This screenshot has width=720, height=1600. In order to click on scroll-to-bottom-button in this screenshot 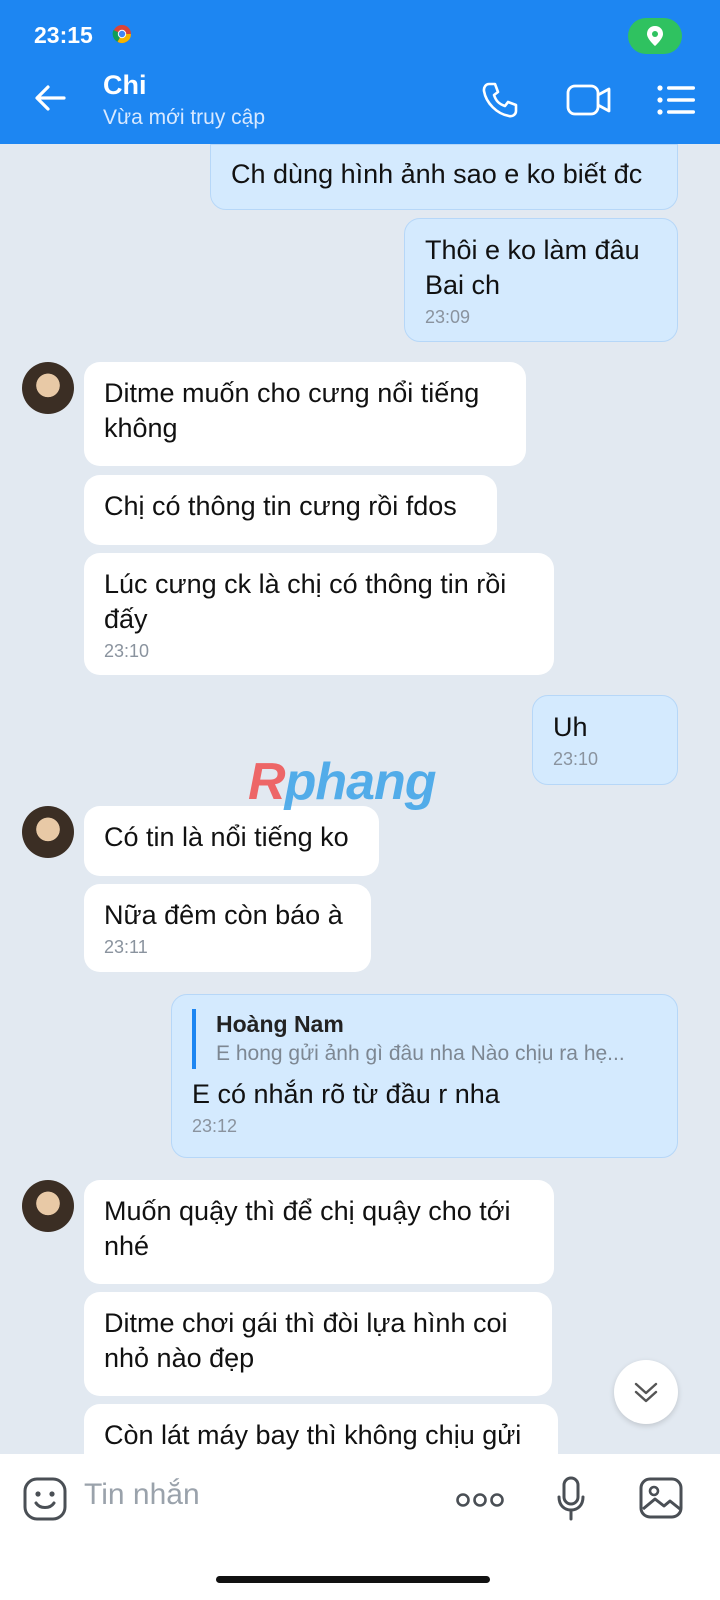, I will do `click(646, 1392)`.